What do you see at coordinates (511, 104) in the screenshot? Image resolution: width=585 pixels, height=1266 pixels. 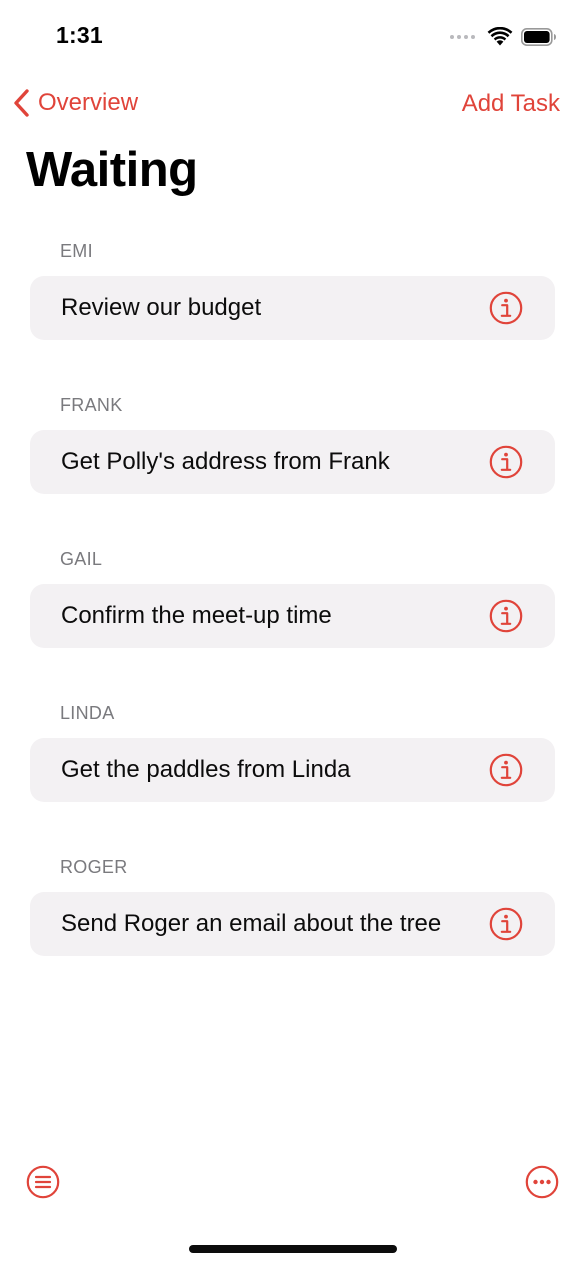 I see `add-task-button: Add Task` at bounding box center [511, 104].